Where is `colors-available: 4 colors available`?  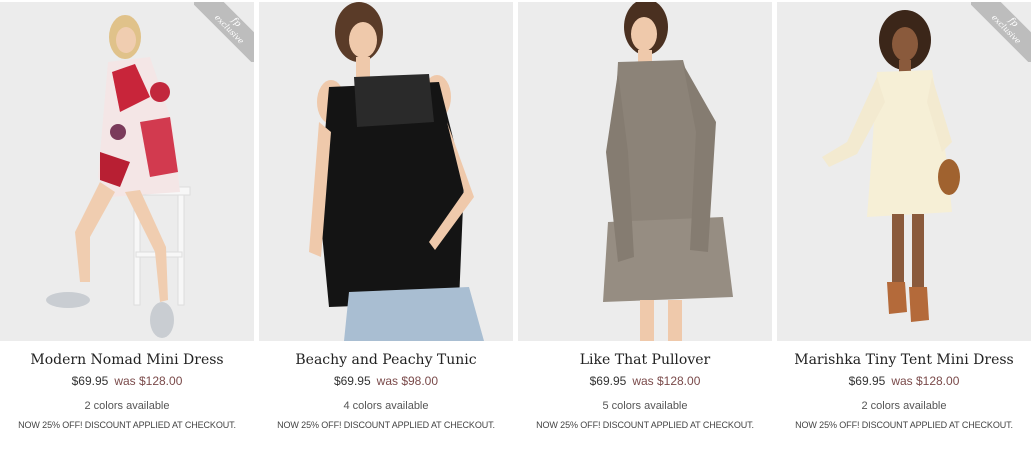 colors-available: 4 colors available is located at coordinates (386, 406).